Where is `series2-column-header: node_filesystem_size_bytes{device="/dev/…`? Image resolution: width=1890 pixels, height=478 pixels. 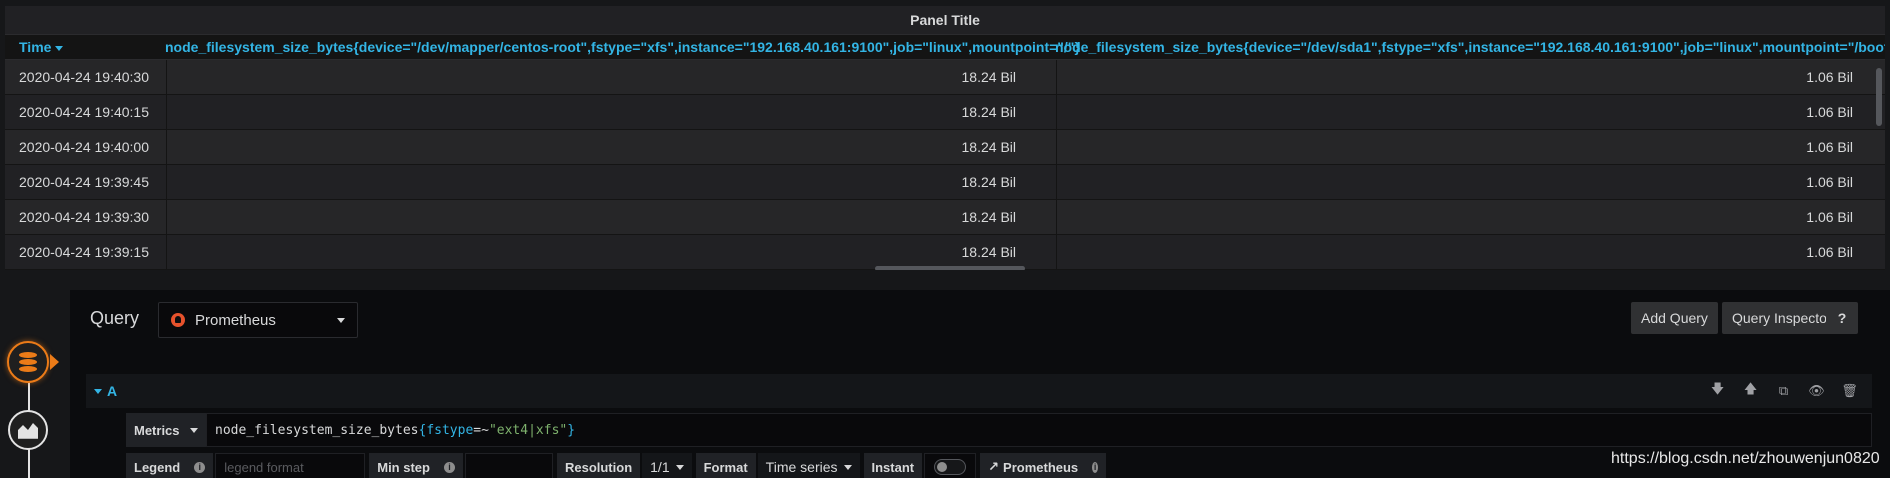 series2-column-header: node_filesystem_size_bytes{device="/dev/… is located at coordinates (1470, 47).